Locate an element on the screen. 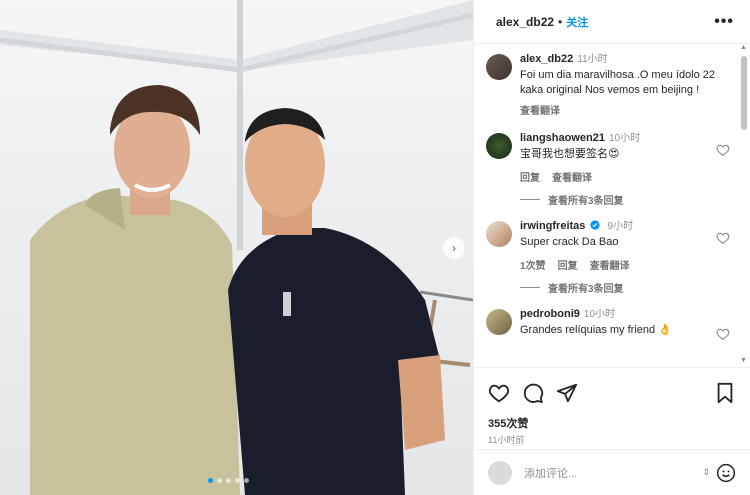  likes-count: 355次赞 is located at coordinates (612, 424).